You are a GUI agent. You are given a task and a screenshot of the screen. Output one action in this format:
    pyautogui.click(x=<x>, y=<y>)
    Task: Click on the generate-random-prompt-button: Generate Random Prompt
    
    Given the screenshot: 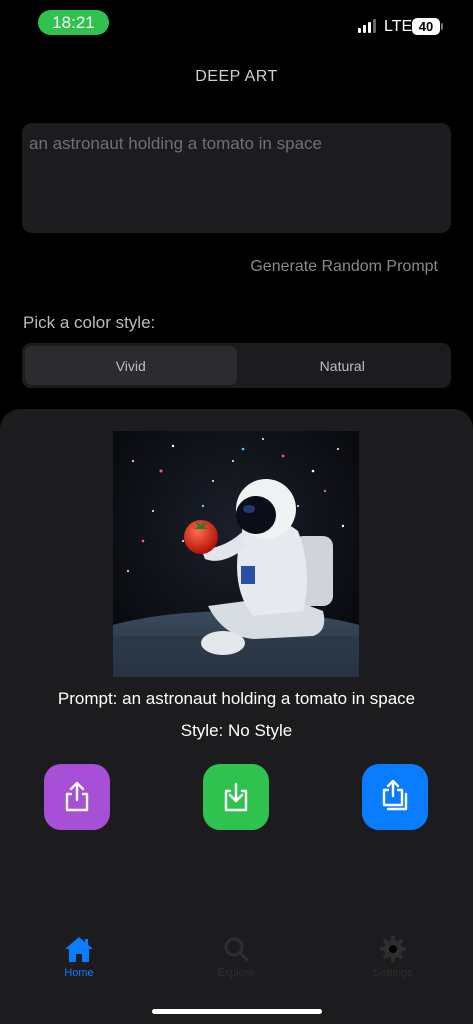 What is the action you would take?
    pyautogui.click(x=344, y=267)
    